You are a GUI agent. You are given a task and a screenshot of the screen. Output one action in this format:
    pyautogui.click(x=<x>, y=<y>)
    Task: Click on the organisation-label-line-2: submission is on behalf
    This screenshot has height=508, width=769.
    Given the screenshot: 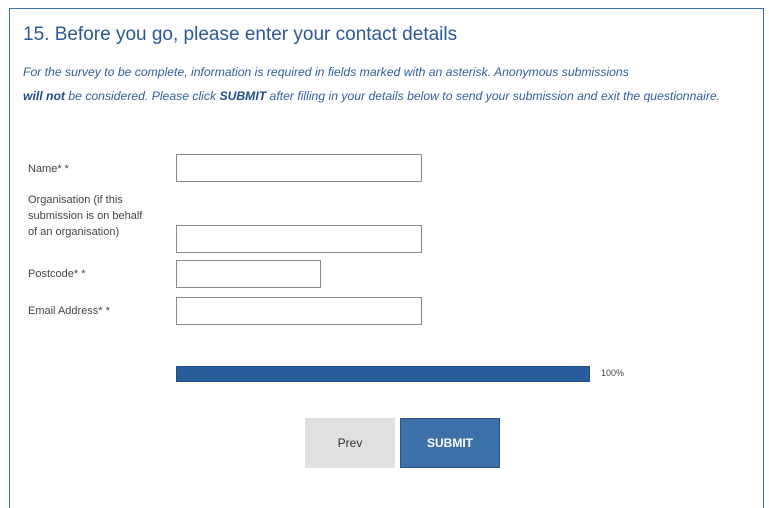 What is the action you would take?
    pyautogui.click(x=85, y=216)
    